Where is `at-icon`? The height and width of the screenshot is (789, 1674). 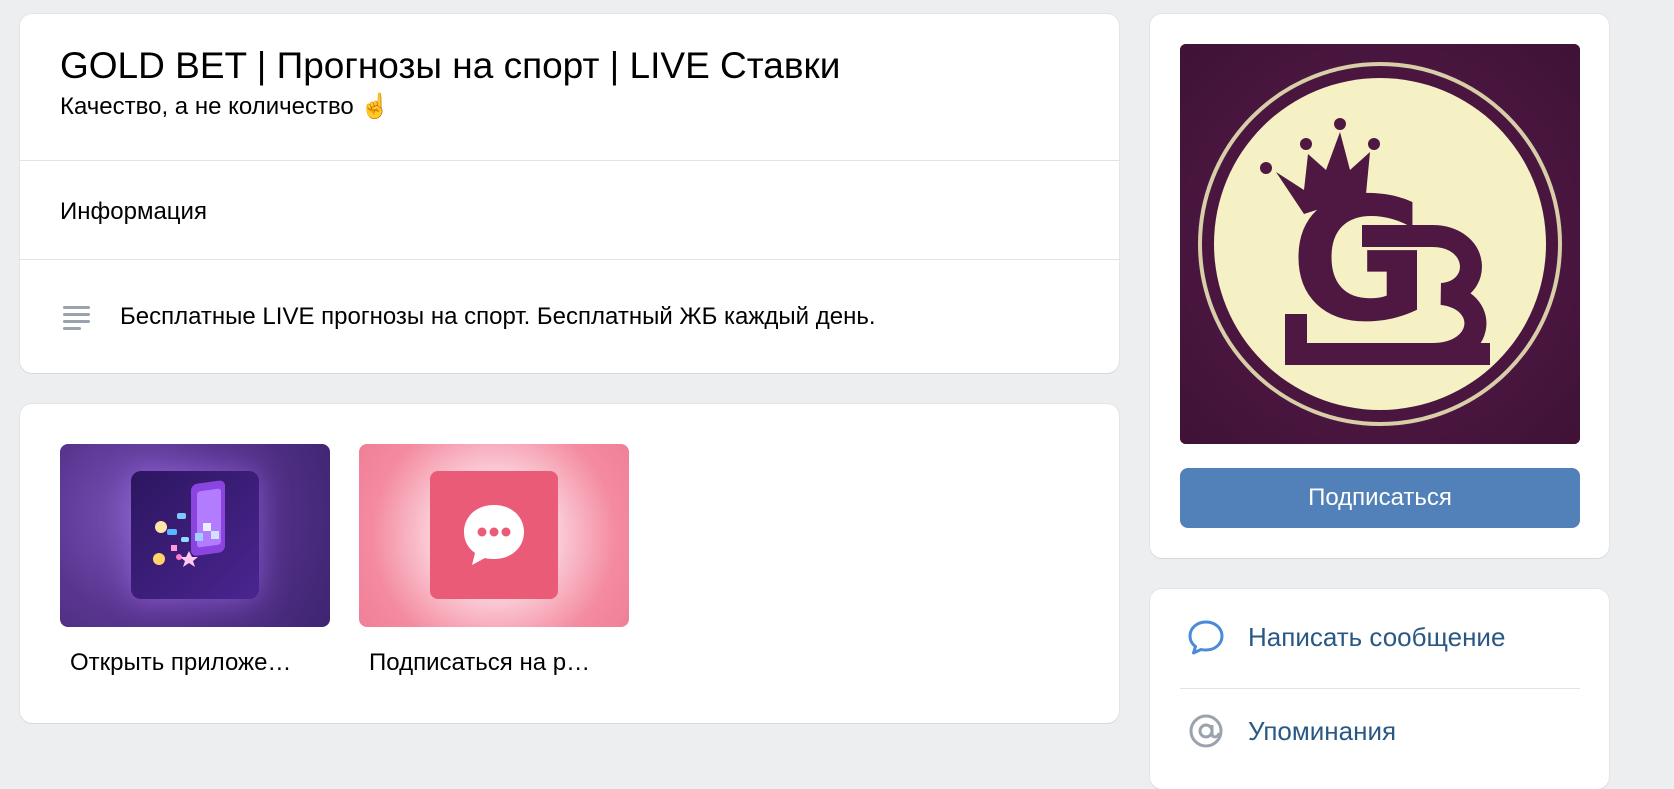 at-icon is located at coordinates (1206, 731).